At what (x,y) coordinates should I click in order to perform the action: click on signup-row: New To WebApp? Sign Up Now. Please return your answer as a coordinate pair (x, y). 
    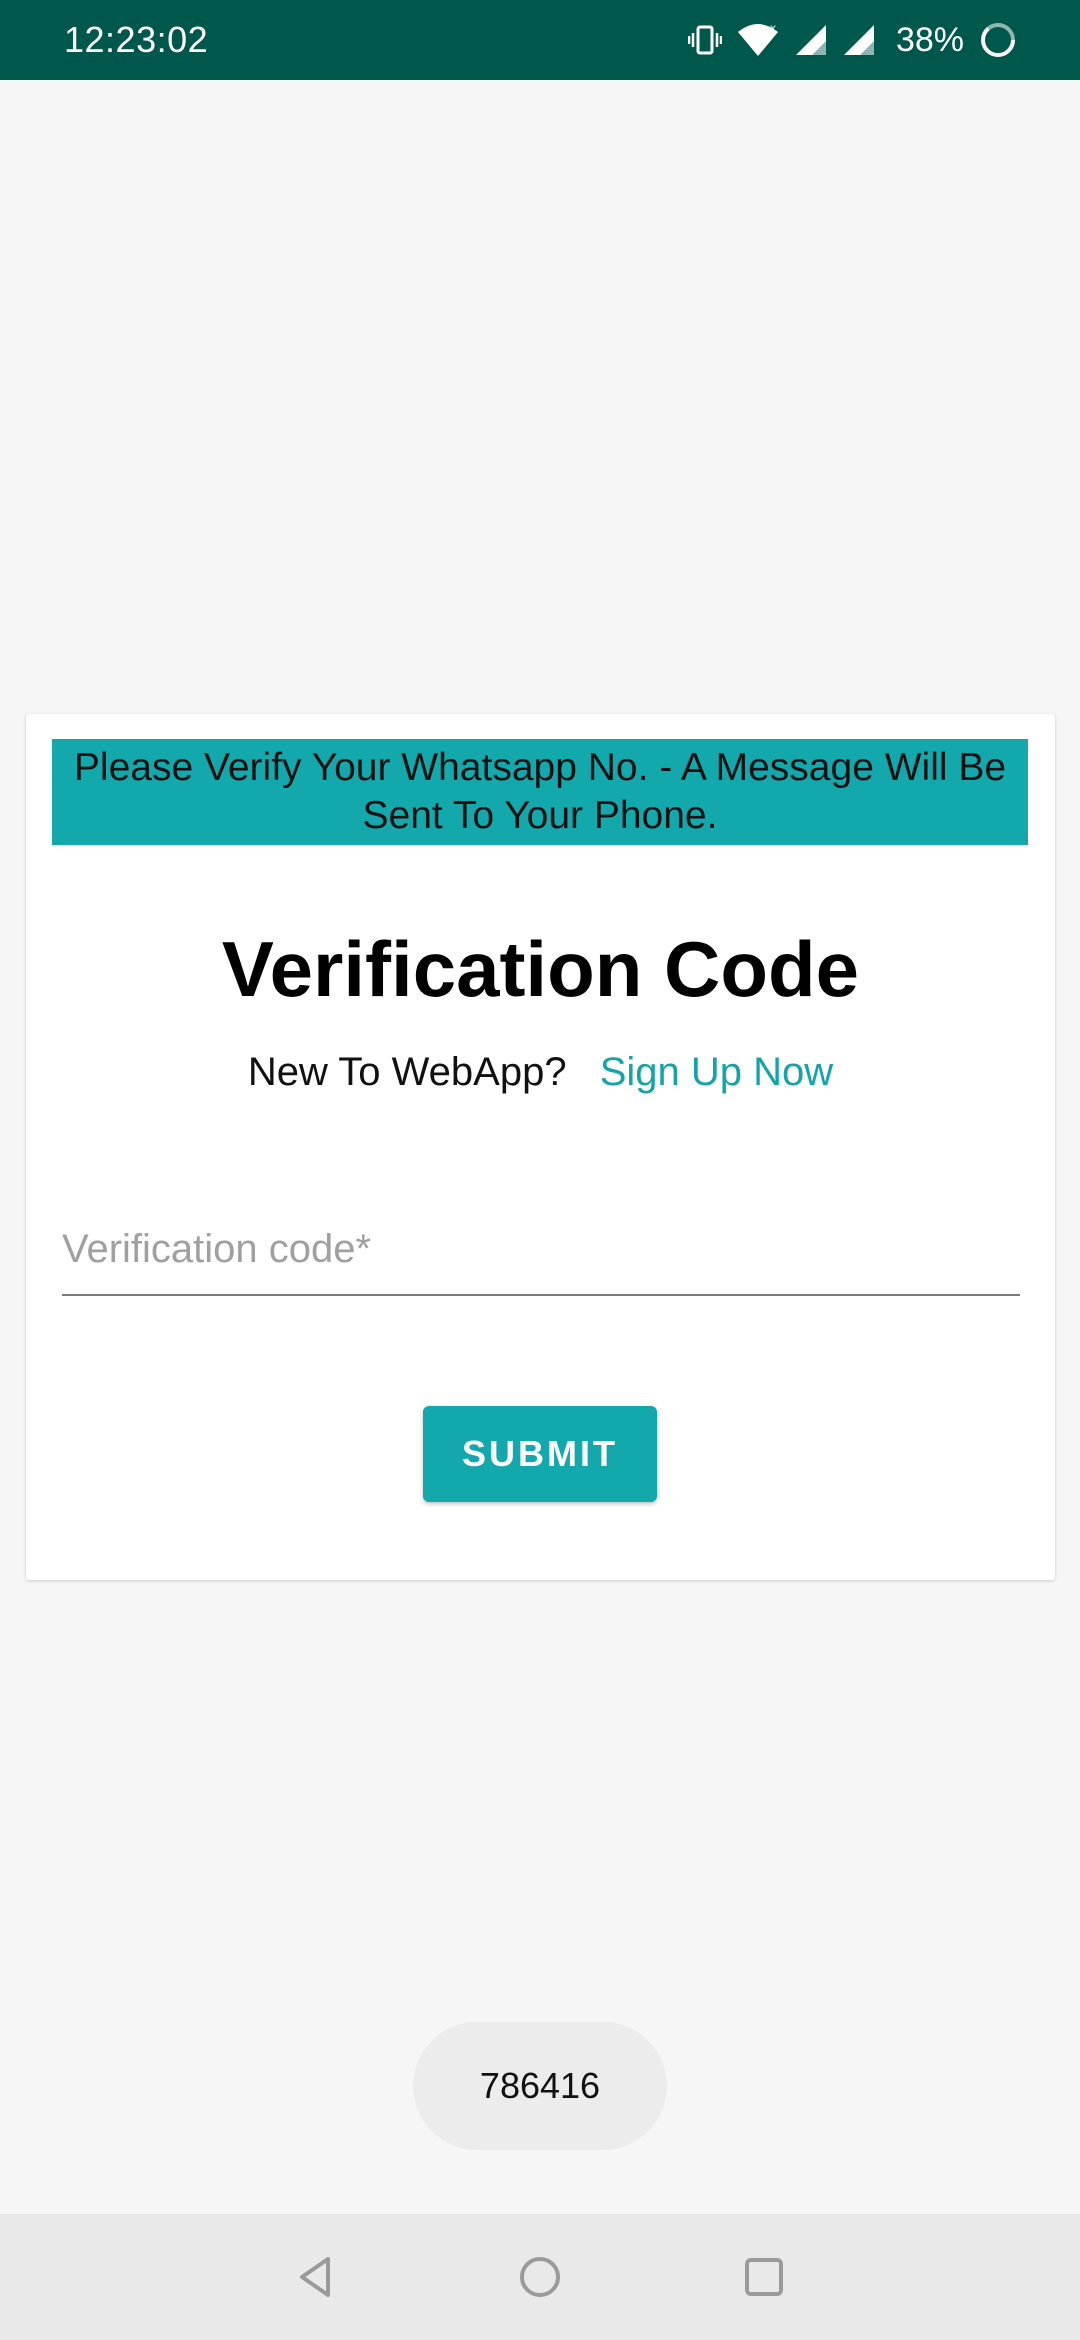
    Looking at the image, I should click on (540, 1072).